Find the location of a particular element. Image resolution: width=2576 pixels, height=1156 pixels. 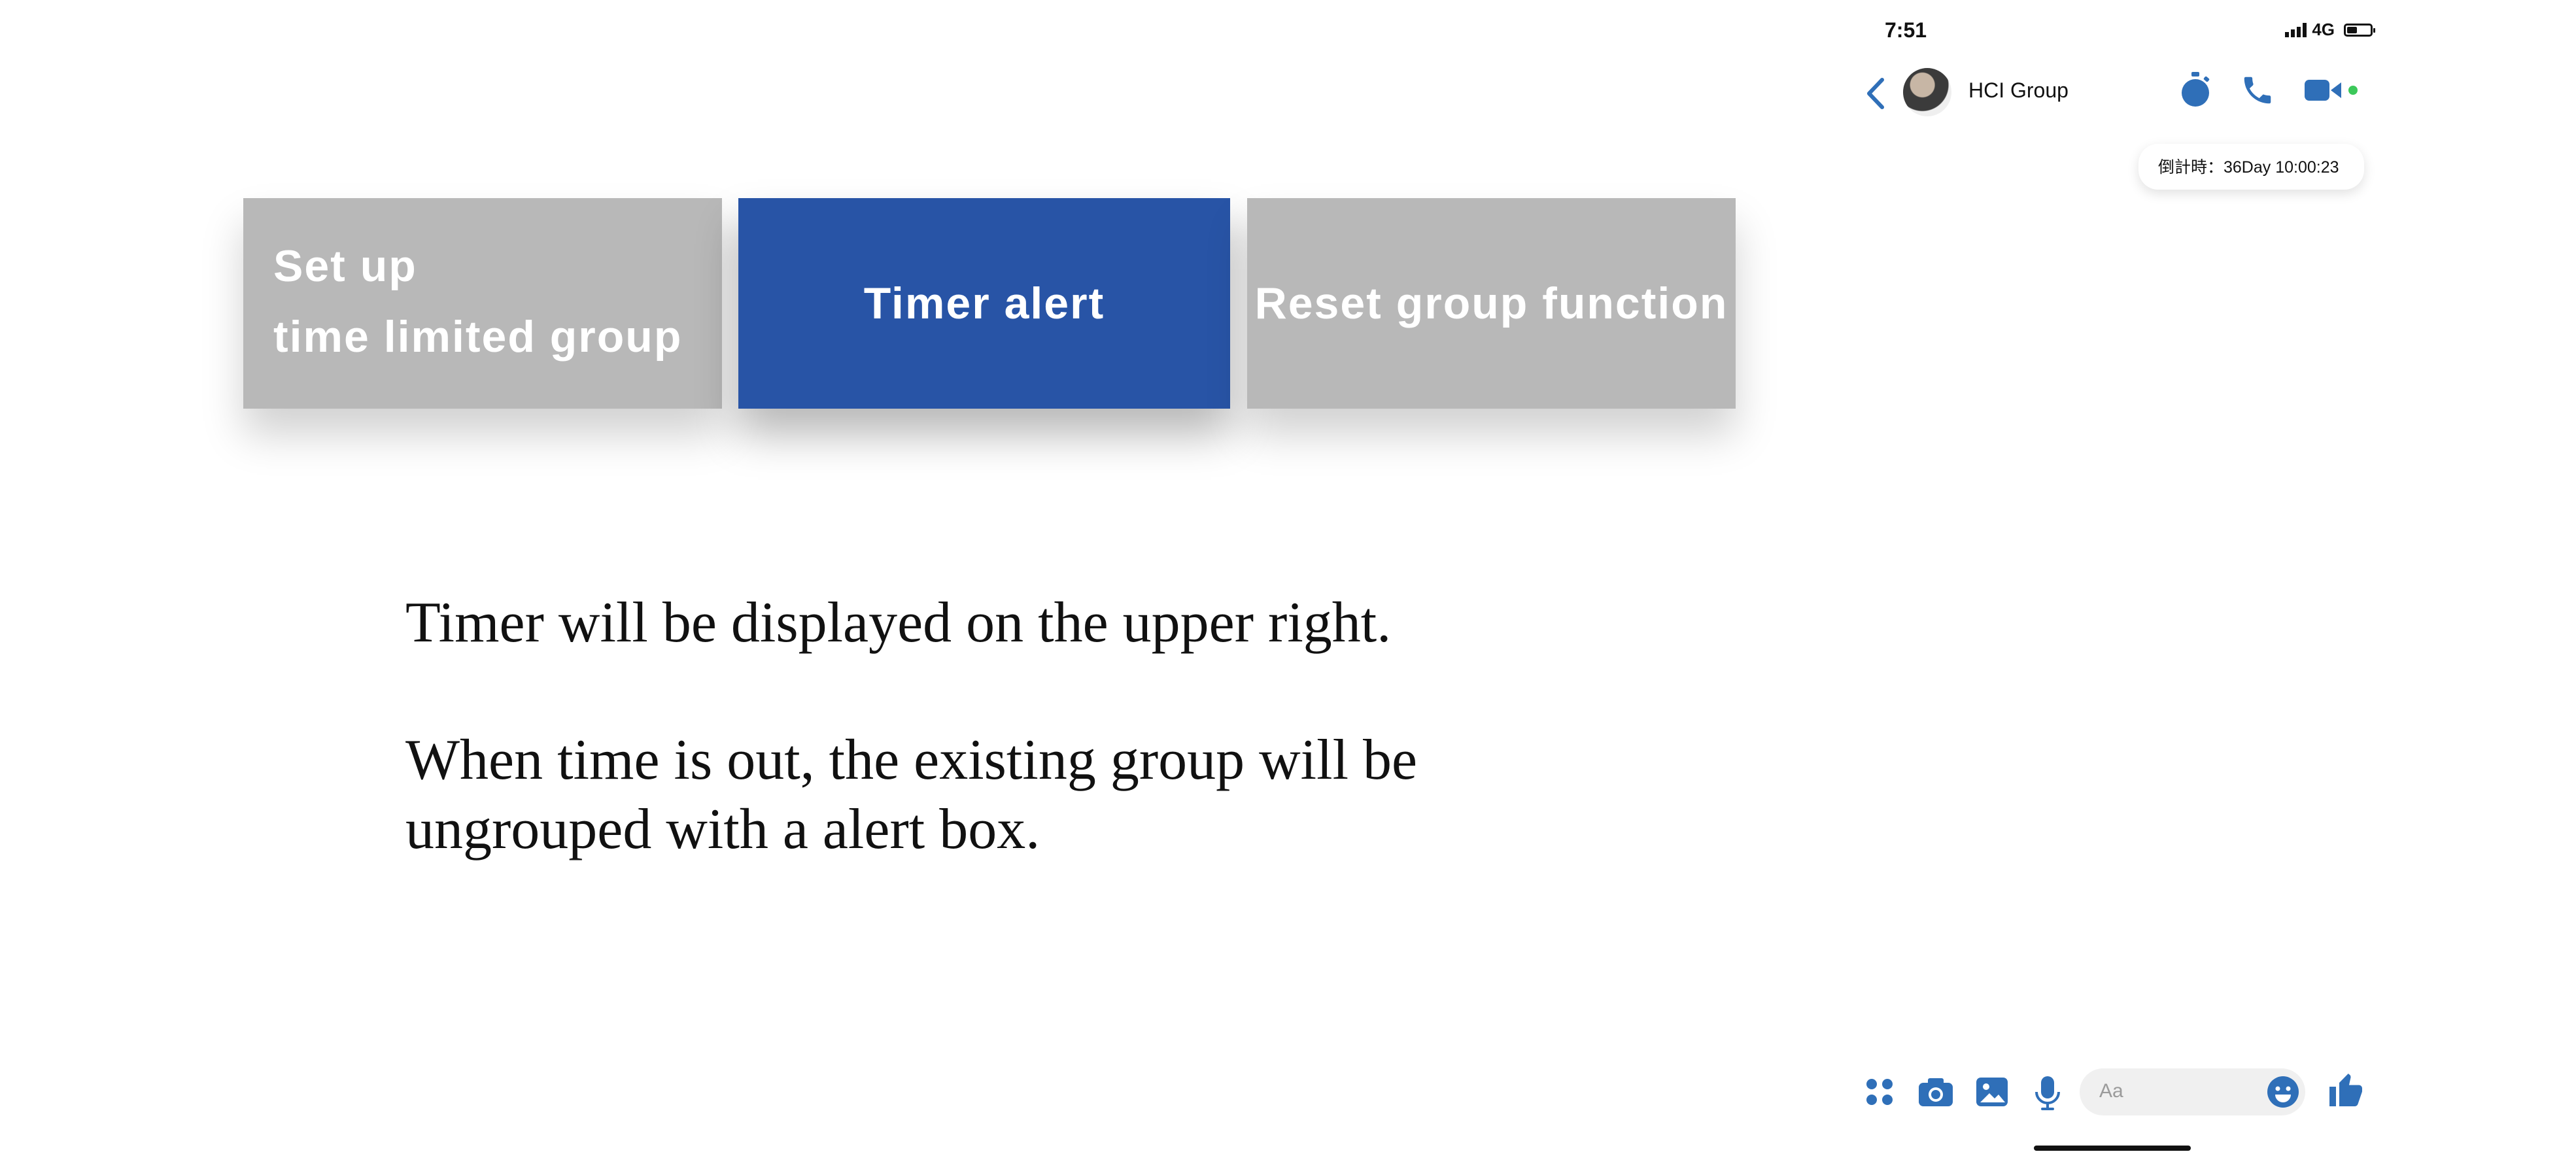

tab-set-up-time-limited-group: Set up time limited group is located at coordinates (482, 303).